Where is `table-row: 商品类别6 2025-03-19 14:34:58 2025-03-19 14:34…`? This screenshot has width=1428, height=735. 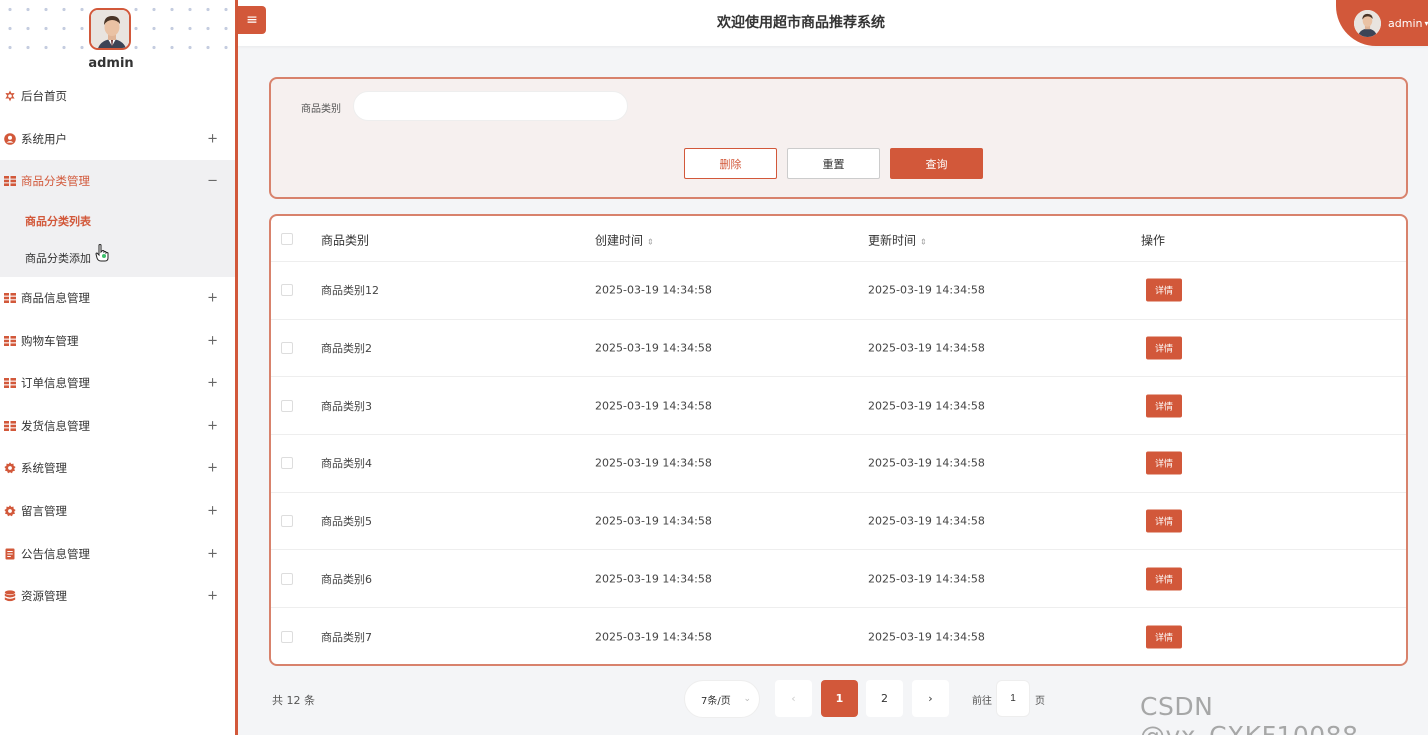 table-row: 商品类别6 2025-03-19 14:34:58 2025-03-19 14:34… is located at coordinates (838, 580).